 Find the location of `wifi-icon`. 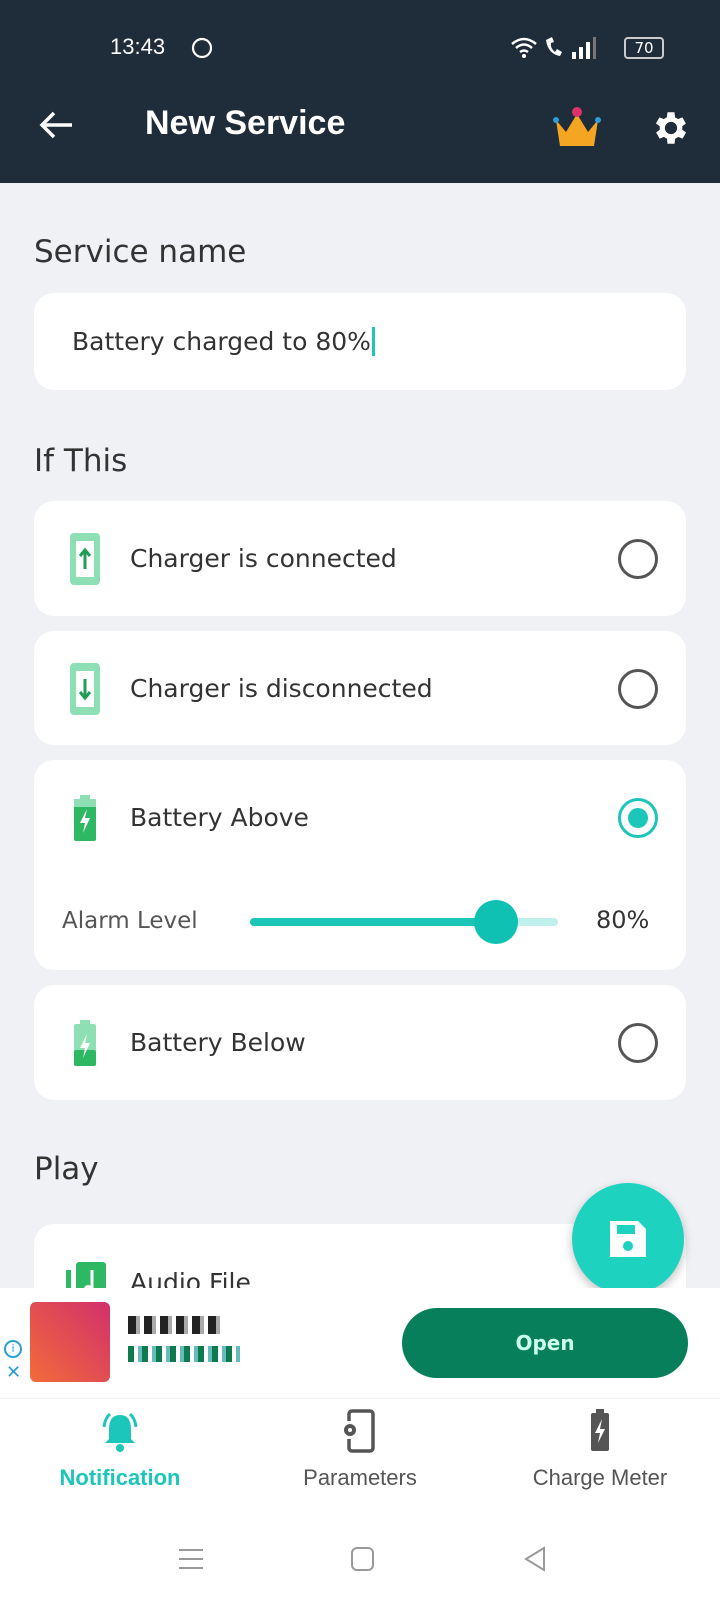

wifi-icon is located at coordinates (553, 48).